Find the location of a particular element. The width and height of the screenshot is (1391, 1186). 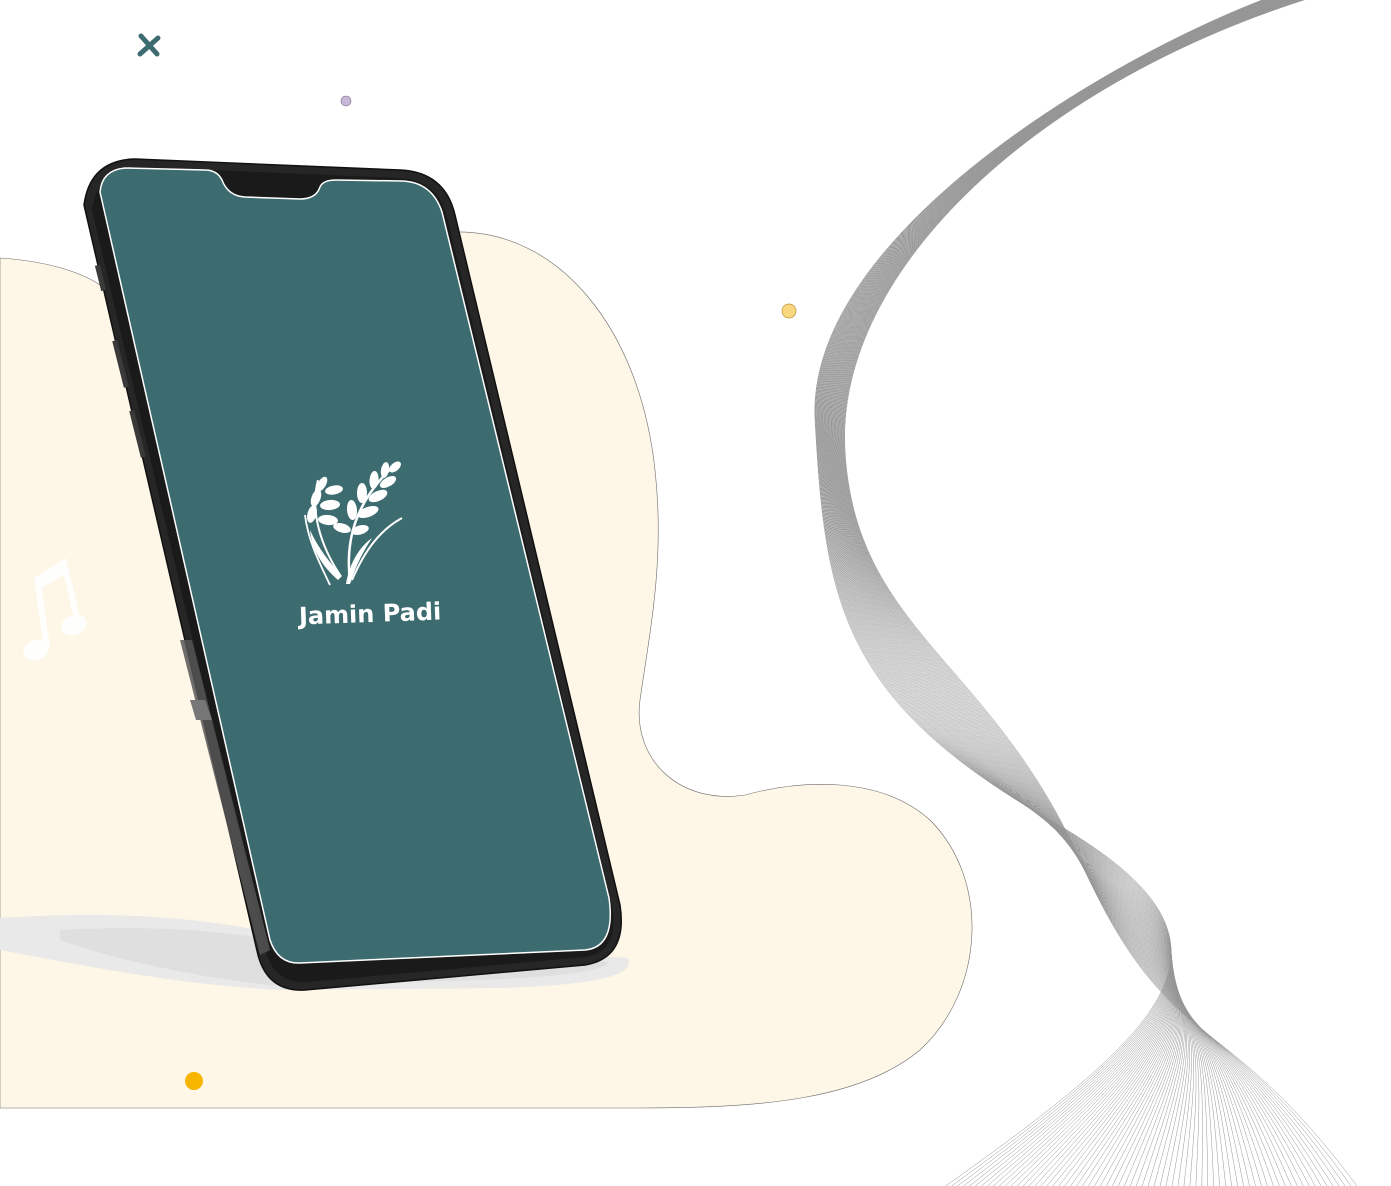

cross-icon is located at coordinates (149, 45).